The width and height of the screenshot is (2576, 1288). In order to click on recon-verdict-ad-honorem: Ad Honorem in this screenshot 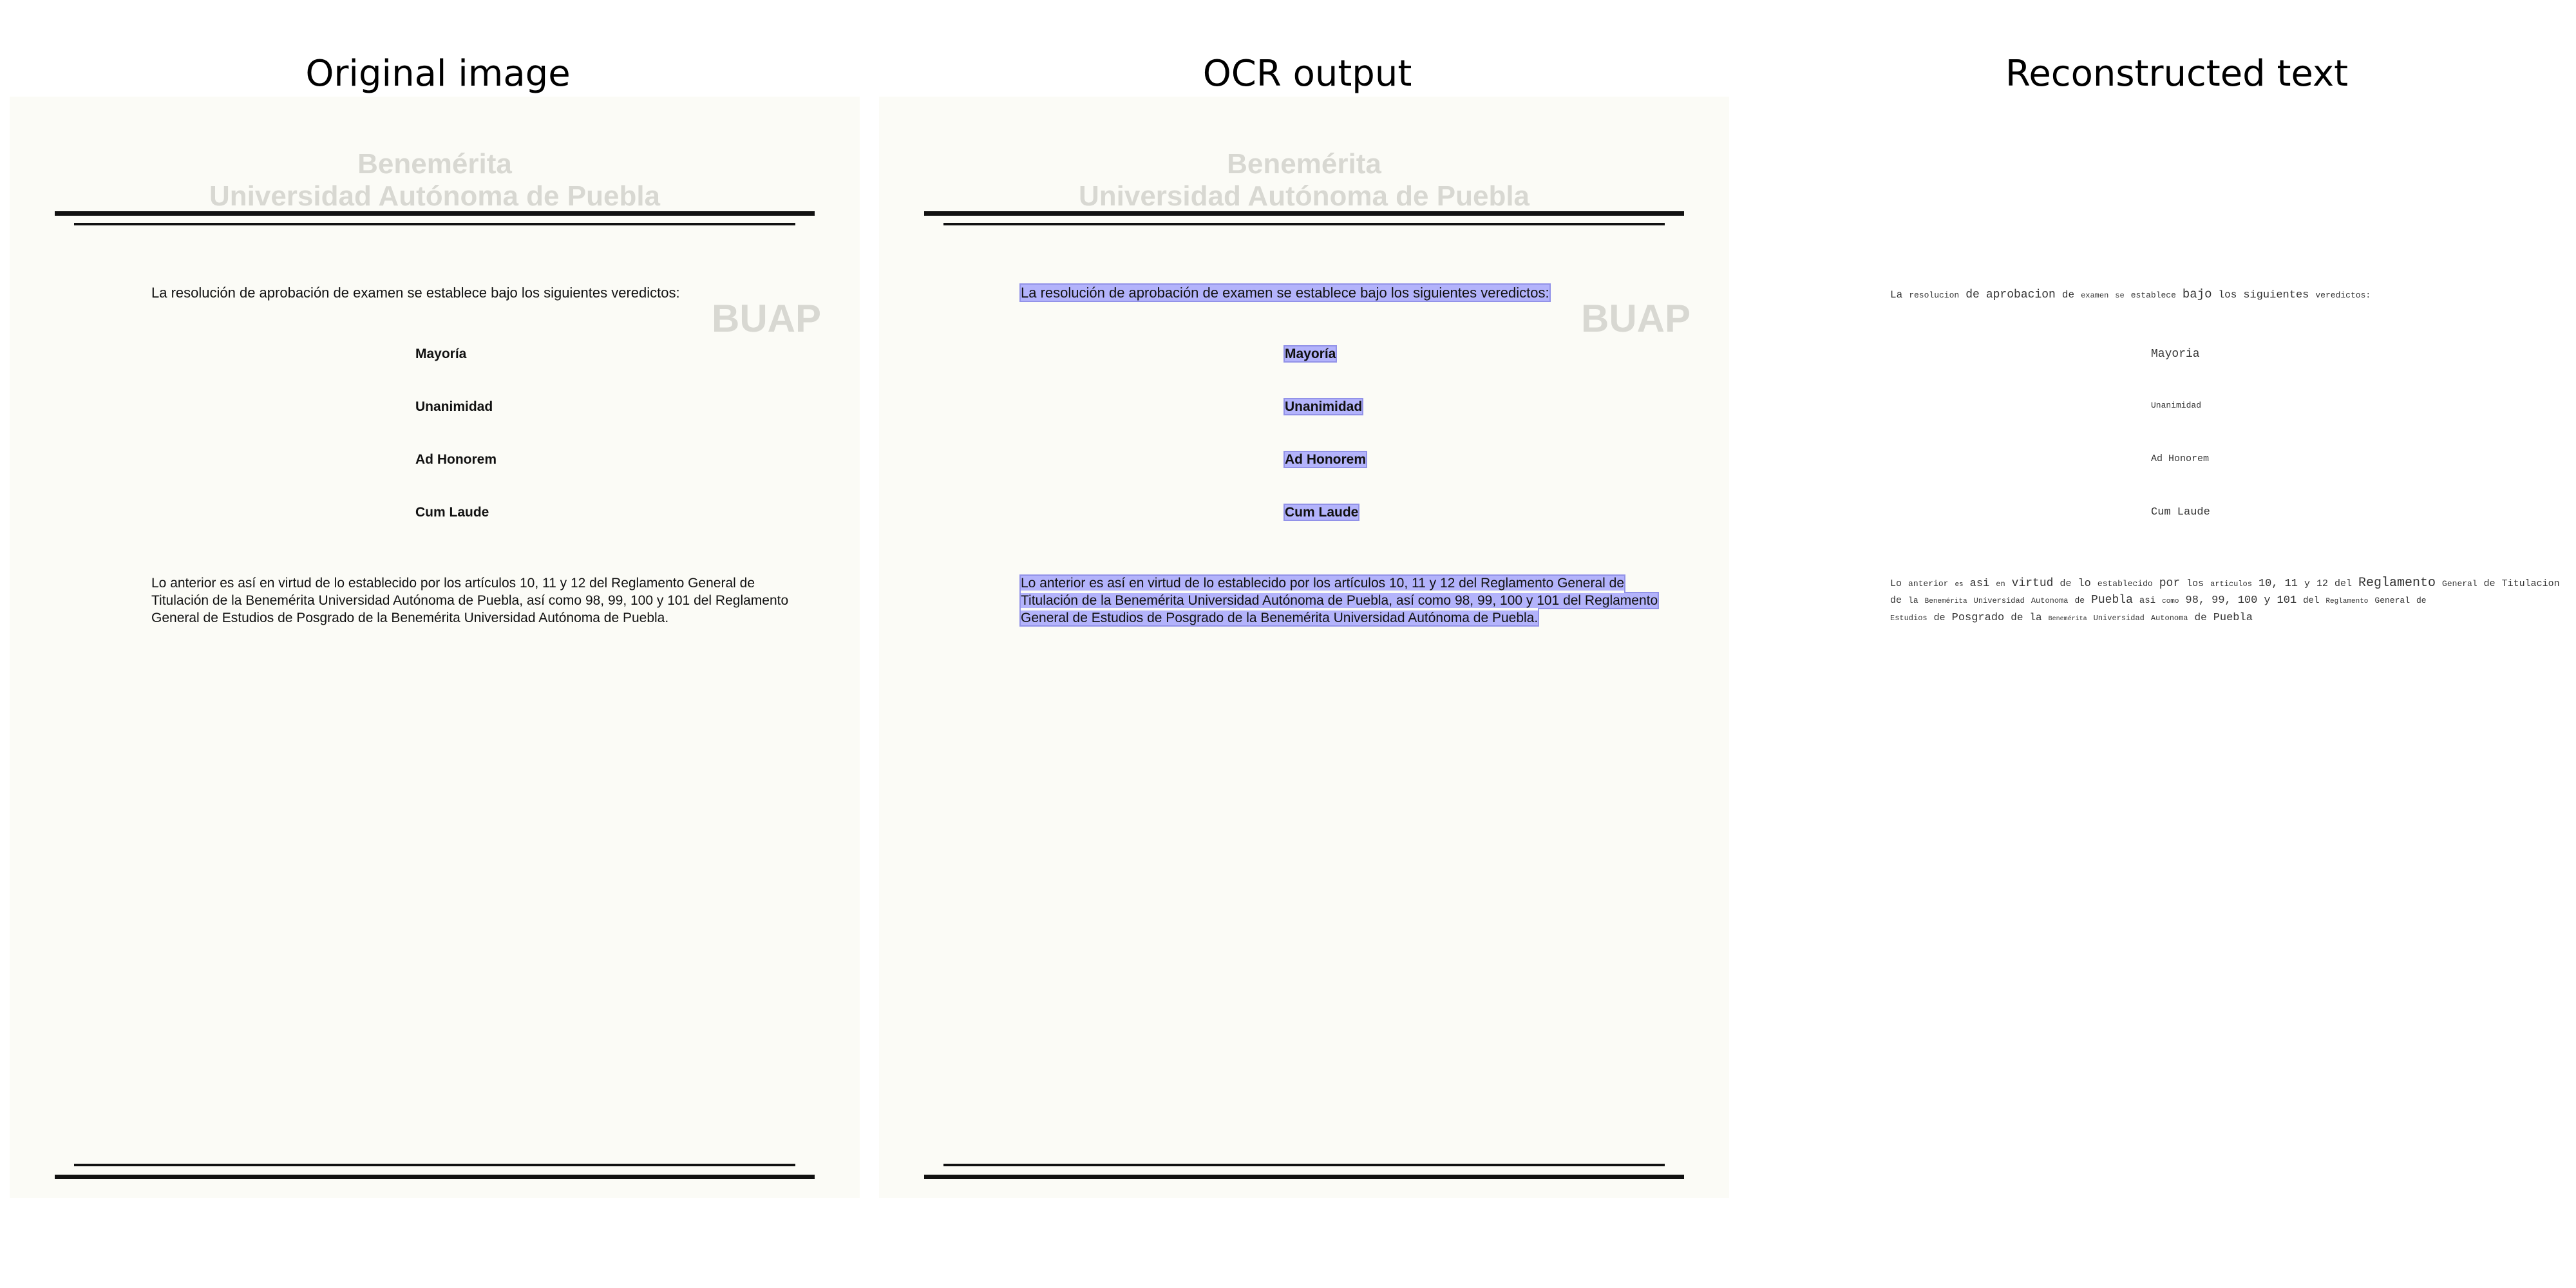, I will do `click(2180, 459)`.